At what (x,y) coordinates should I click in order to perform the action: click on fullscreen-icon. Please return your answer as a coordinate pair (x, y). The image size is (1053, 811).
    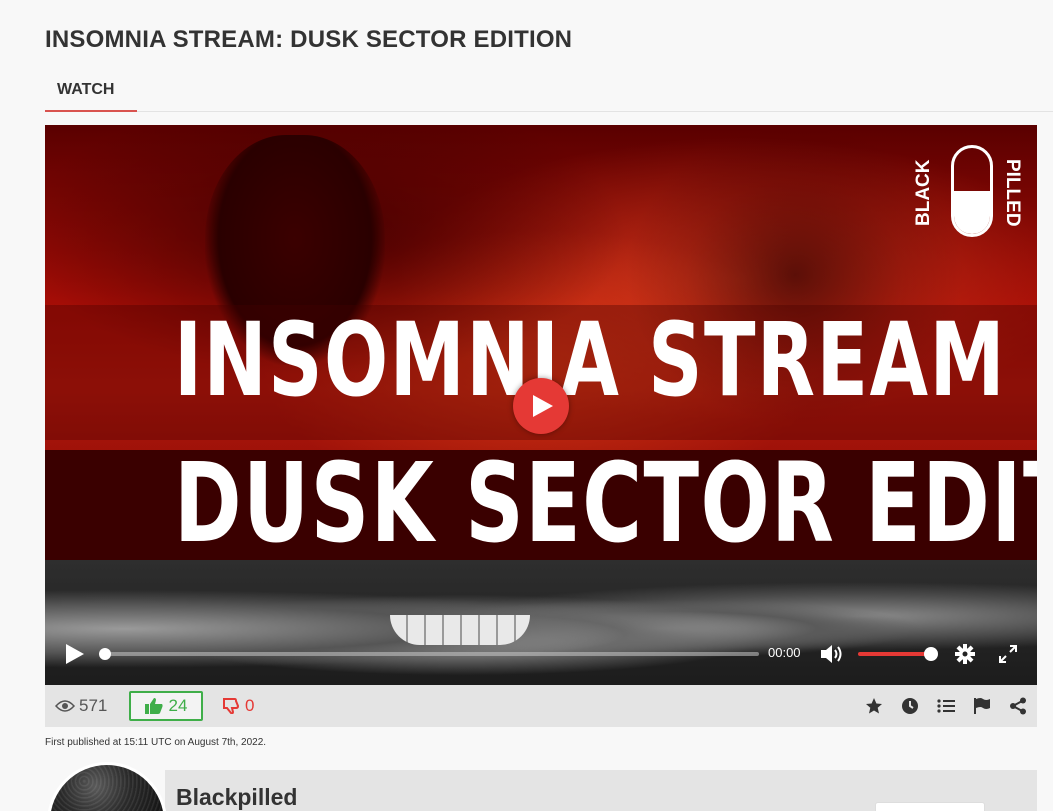
    Looking at the image, I should click on (1008, 654).